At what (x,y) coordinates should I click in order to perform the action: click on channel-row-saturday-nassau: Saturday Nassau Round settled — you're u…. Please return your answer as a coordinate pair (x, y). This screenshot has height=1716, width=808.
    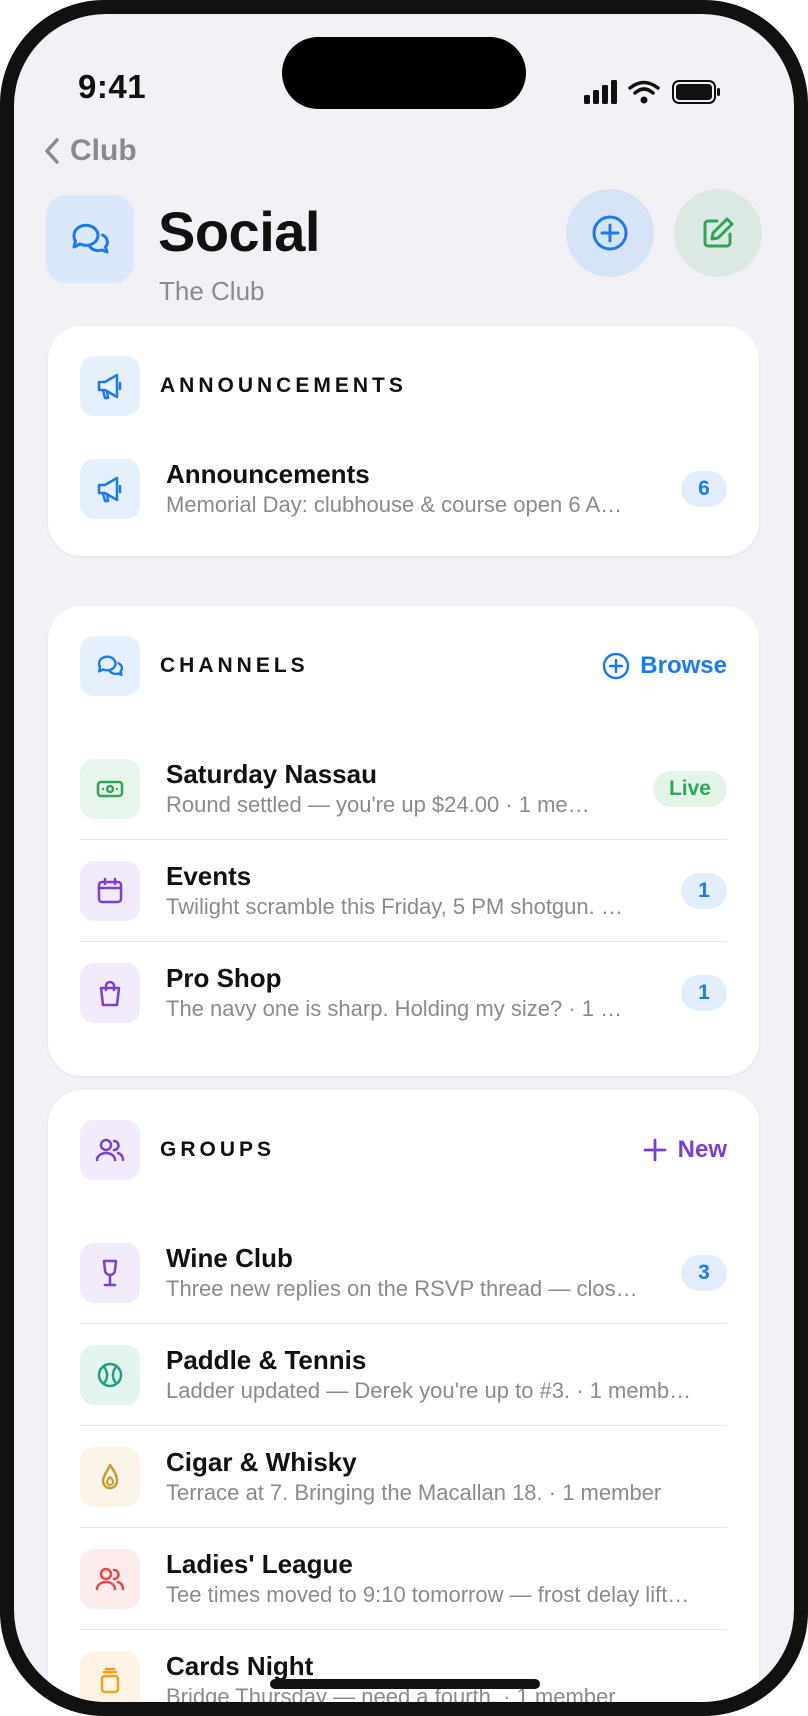
    Looking at the image, I should click on (403, 789).